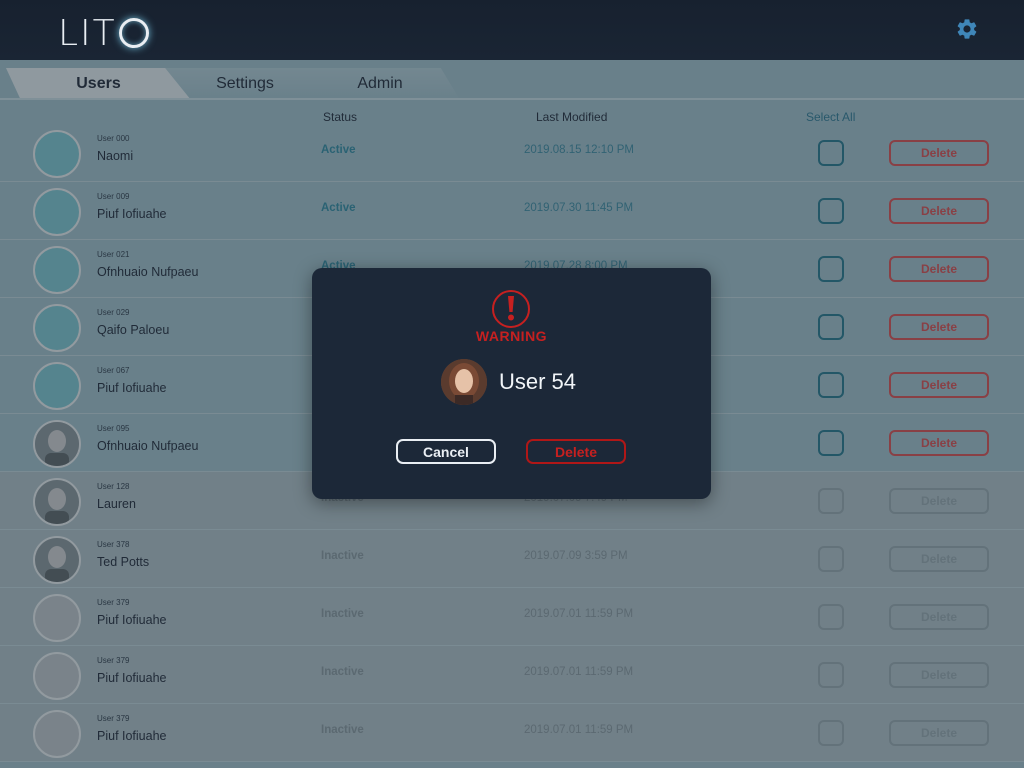 The image size is (1024, 768). I want to click on user-photo, so click(464, 382).